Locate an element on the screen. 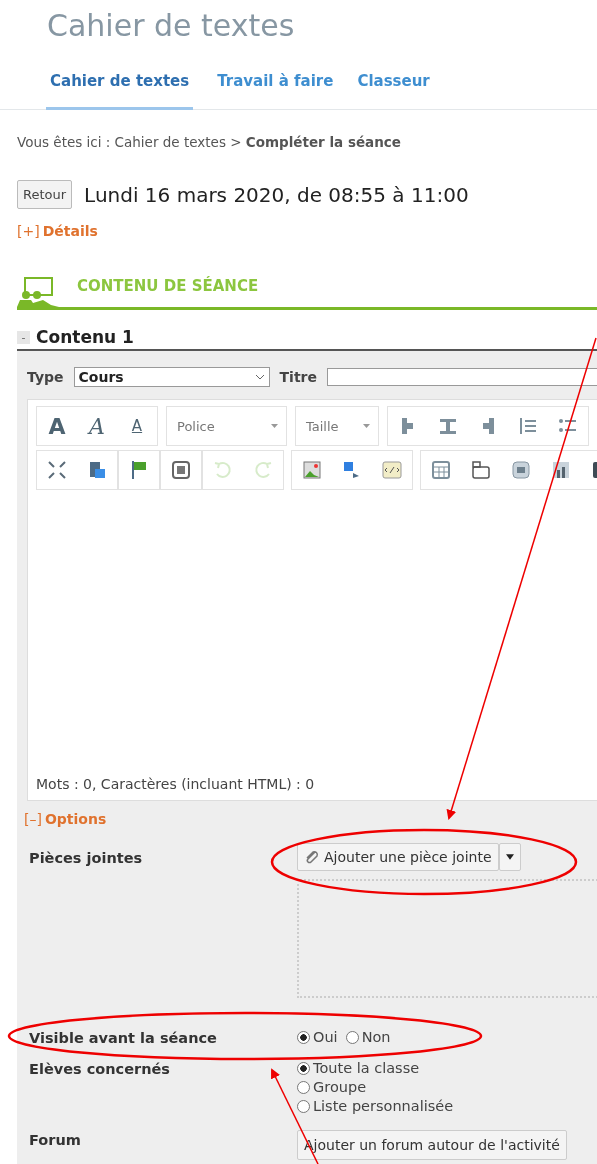  title-field is located at coordinates (462, 377).